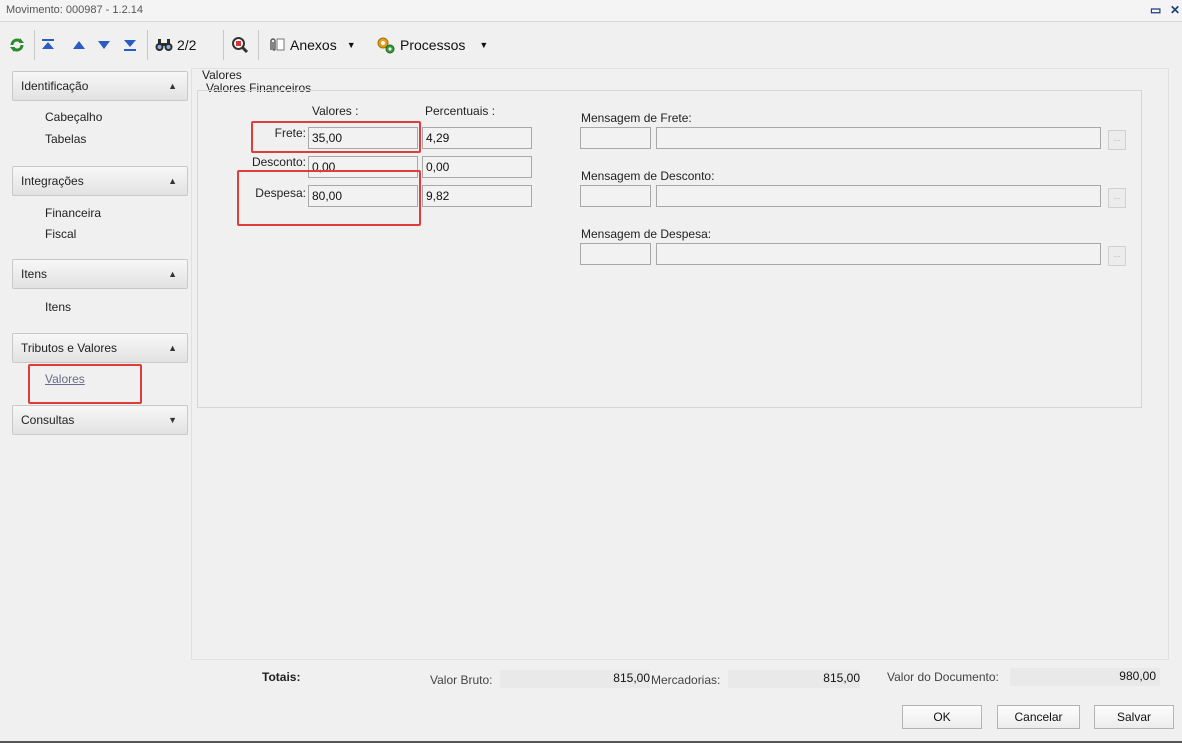 The height and width of the screenshot is (743, 1182). Describe the element at coordinates (278, 162) in the screenshot. I see `desconto-label: Desconto:` at that location.